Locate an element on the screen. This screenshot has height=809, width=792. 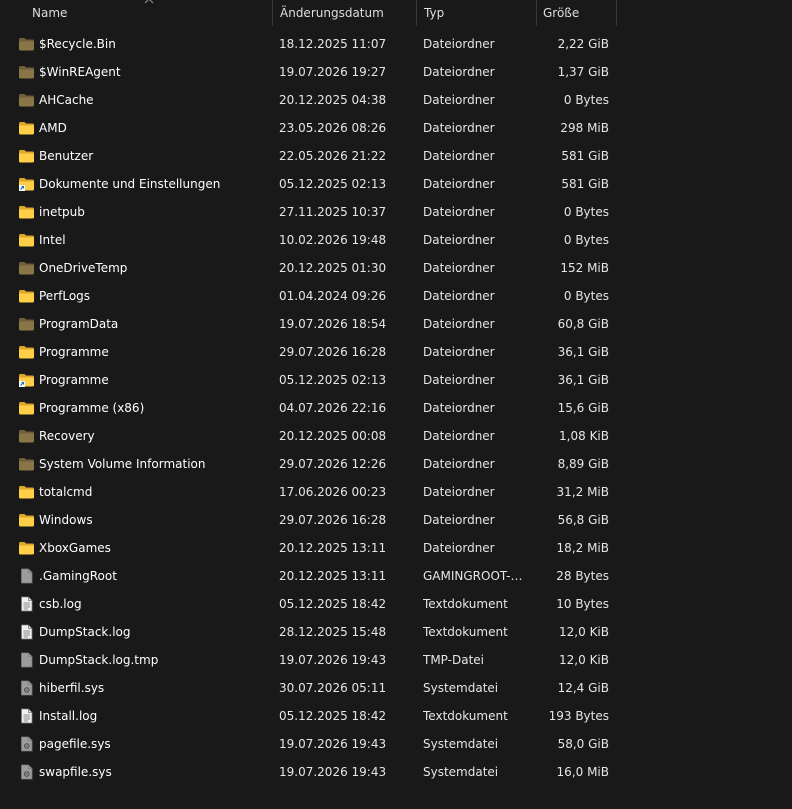
file-size: 31,2 MiB is located at coordinates (582, 492).